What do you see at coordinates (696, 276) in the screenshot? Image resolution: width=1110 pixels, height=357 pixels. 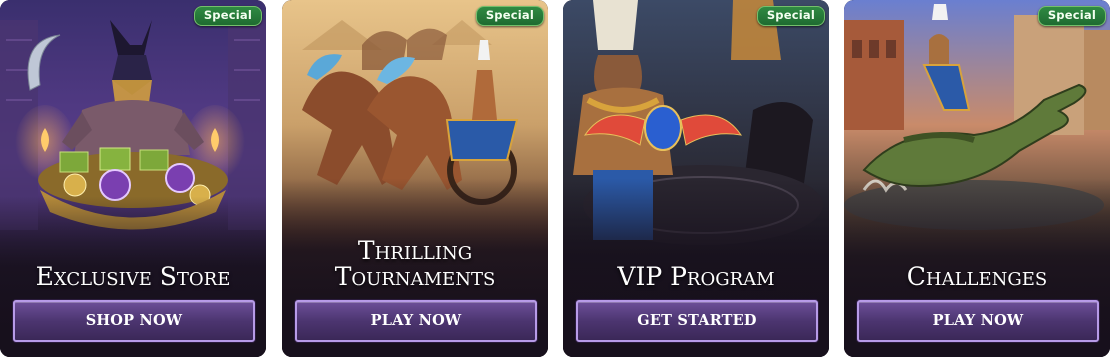 I see `card-title: VIP Program` at bounding box center [696, 276].